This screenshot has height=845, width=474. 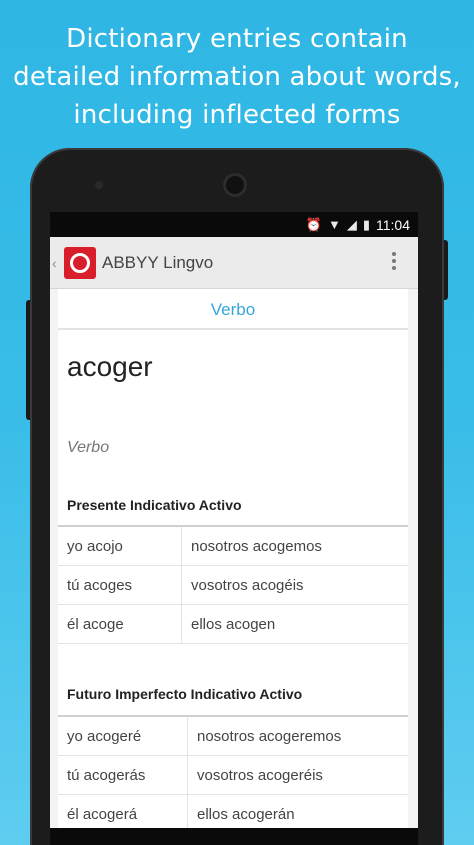 What do you see at coordinates (233, 309) in the screenshot?
I see `tab-verbo: Verbo` at bounding box center [233, 309].